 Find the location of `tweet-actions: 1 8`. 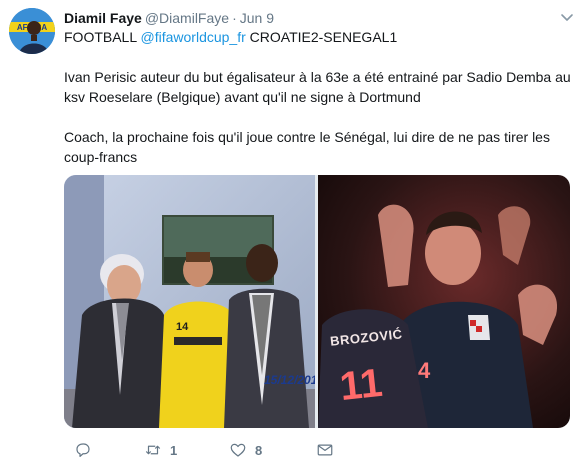

tweet-actions: 1 8 is located at coordinates (264, 450).